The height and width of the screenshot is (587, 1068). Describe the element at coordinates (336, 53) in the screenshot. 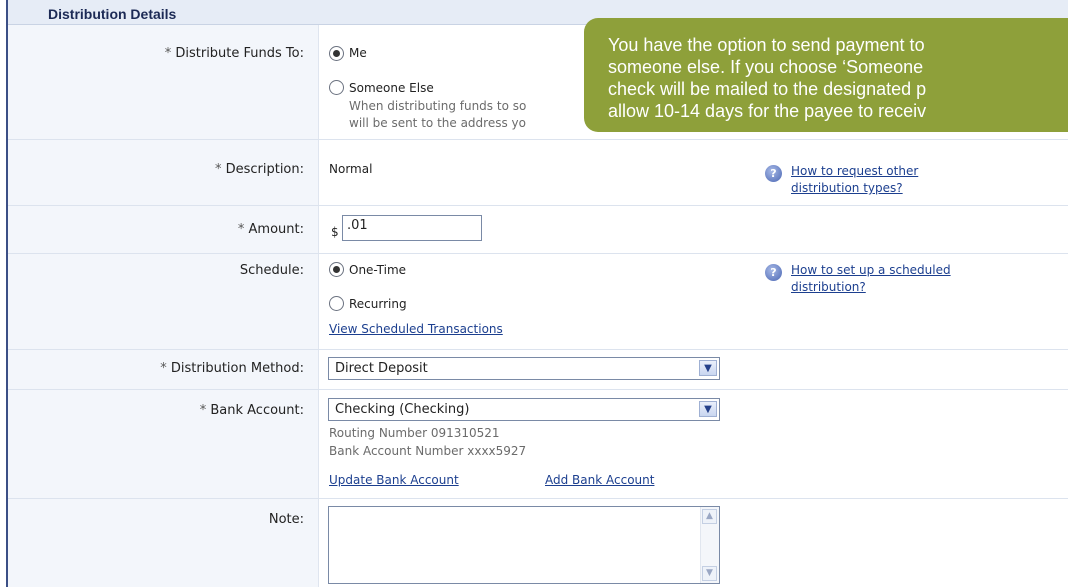

I see `radio-me` at that location.